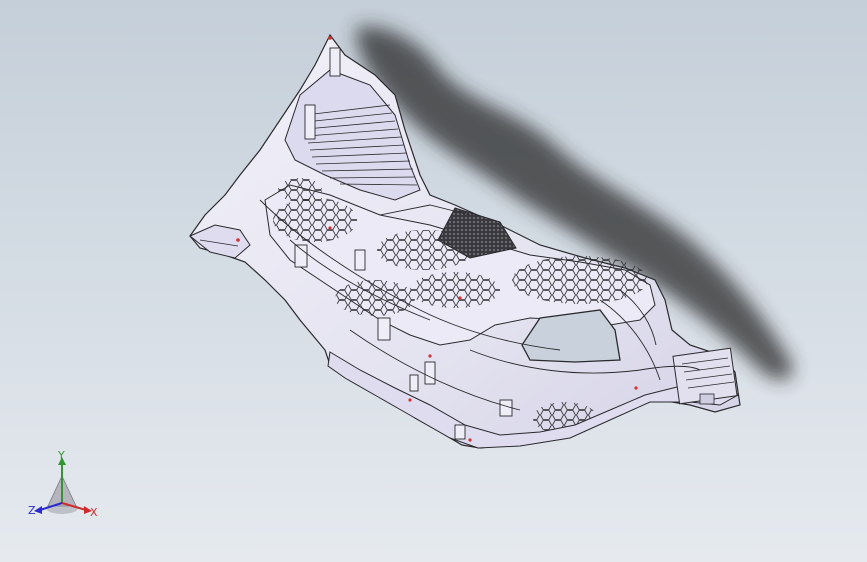  What do you see at coordinates (705, 376) in the screenshot?
I see `end-clip-block` at bounding box center [705, 376].